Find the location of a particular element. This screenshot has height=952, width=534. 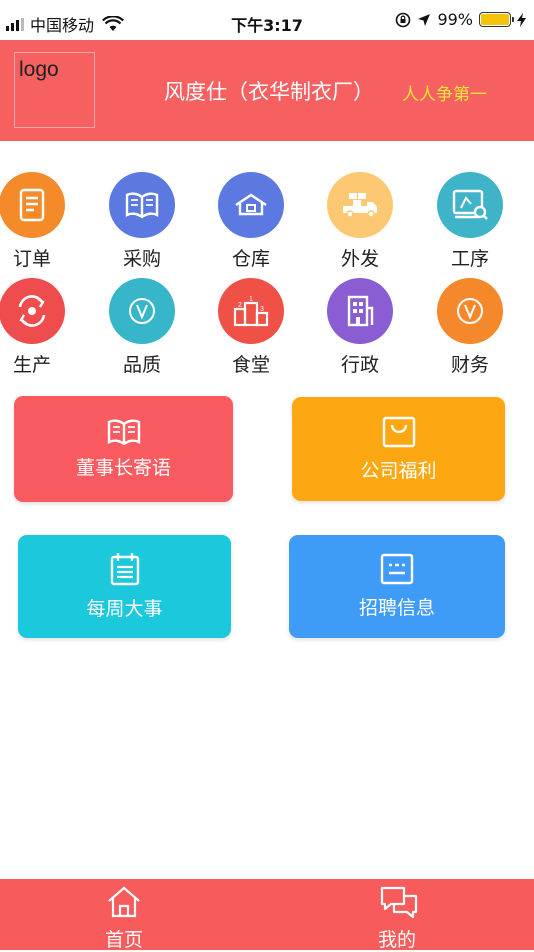

open-book-icon is located at coordinates (123, 431).